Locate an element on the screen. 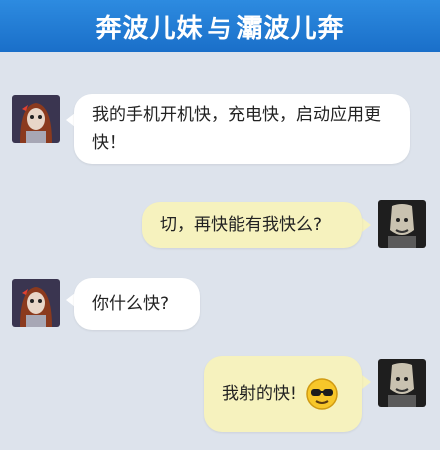 The image size is (440, 450). message-bubble-4: 我射的快! is located at coordinates (283, 394).